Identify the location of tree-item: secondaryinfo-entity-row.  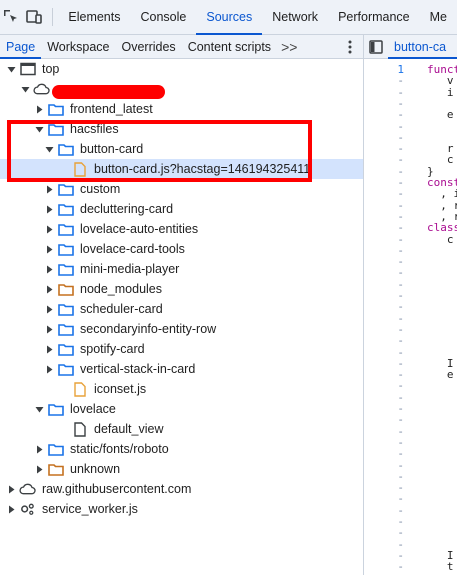
(181, 329).